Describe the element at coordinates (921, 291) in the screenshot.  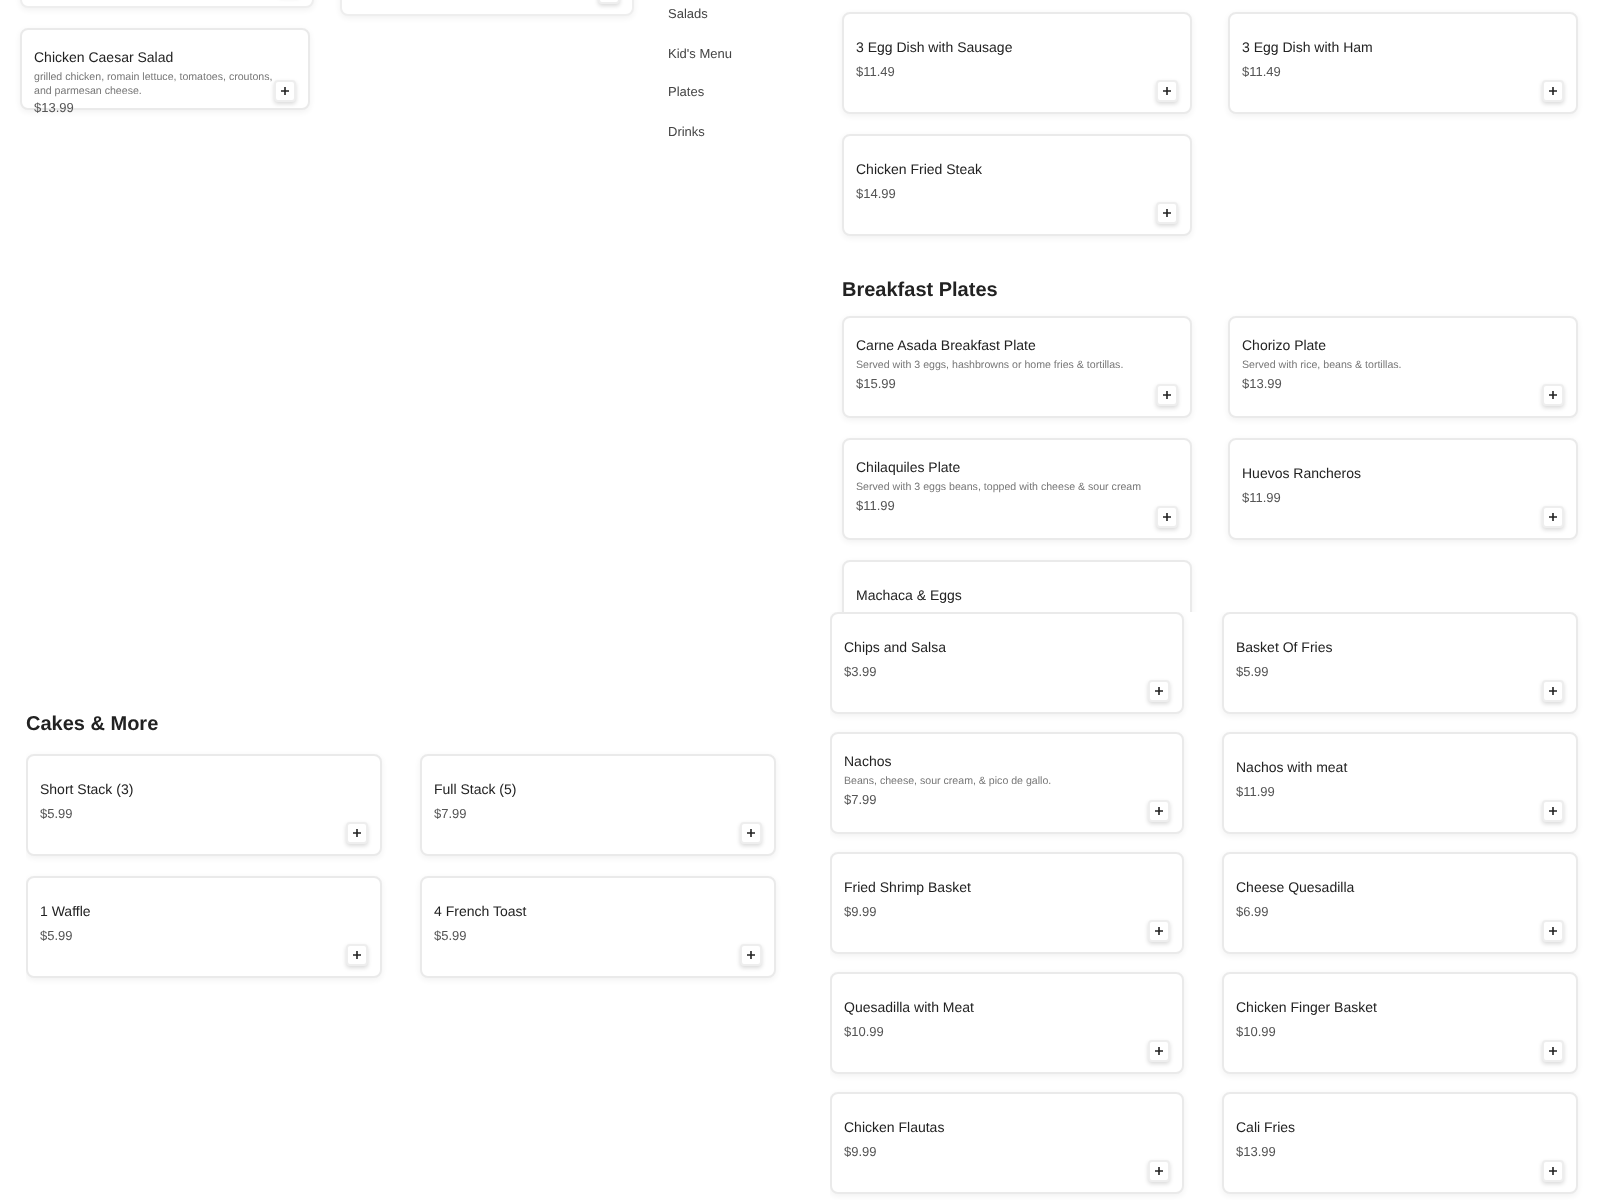
I see `section-heading: Breakfast Plates` at that location.